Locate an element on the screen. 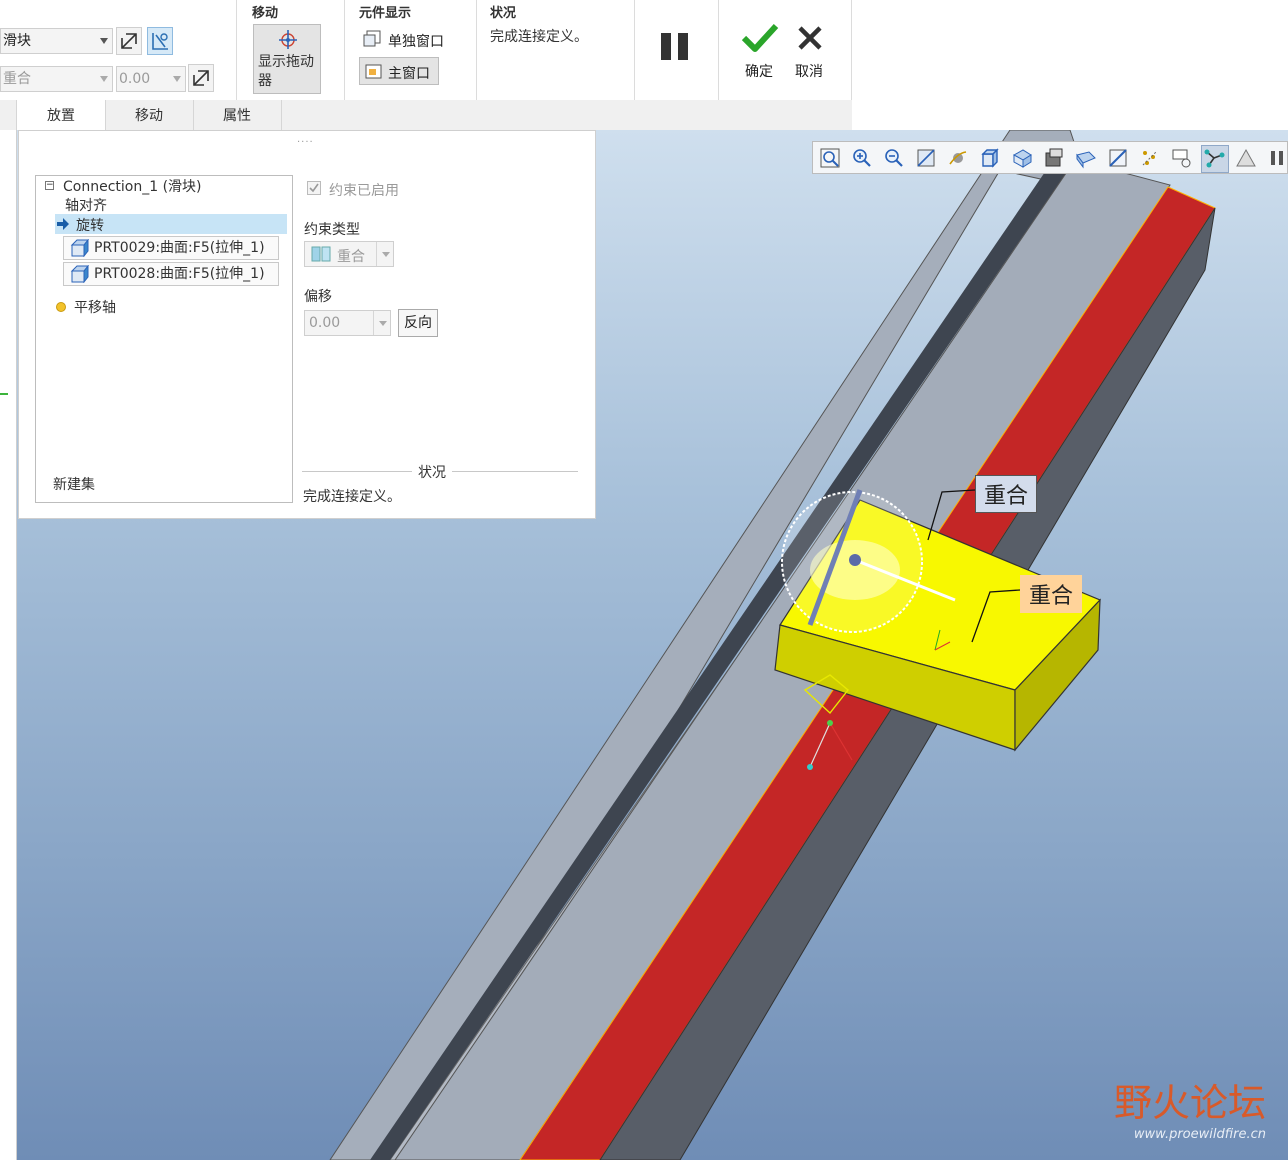  pause-button is located at coordinates (675, 47).